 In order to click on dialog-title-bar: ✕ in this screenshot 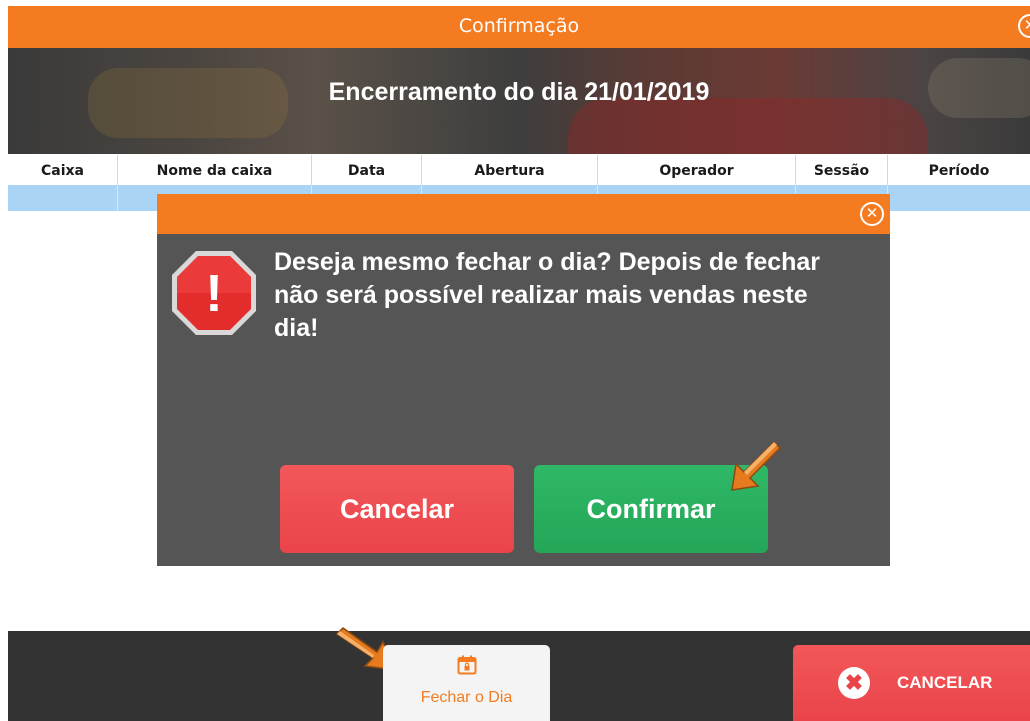, I will do `click(523, 214)`.